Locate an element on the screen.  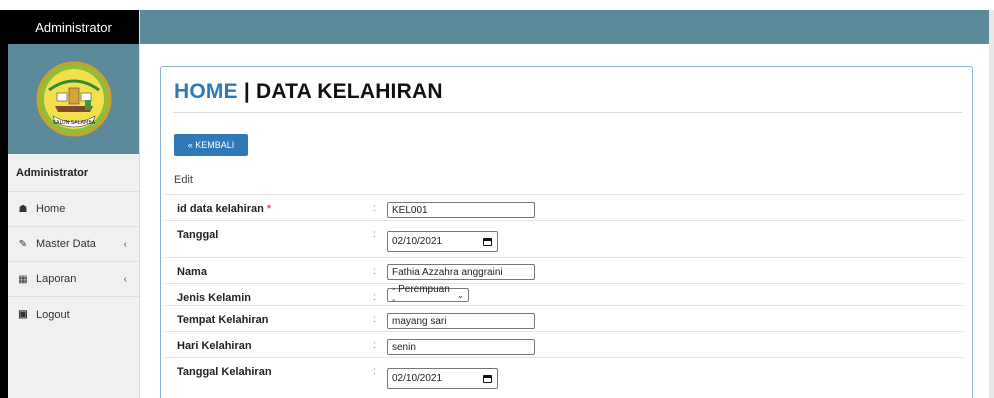
sidebar-item-master-data: ✎ Master Data ‹ is located at coordinates (73, 244).